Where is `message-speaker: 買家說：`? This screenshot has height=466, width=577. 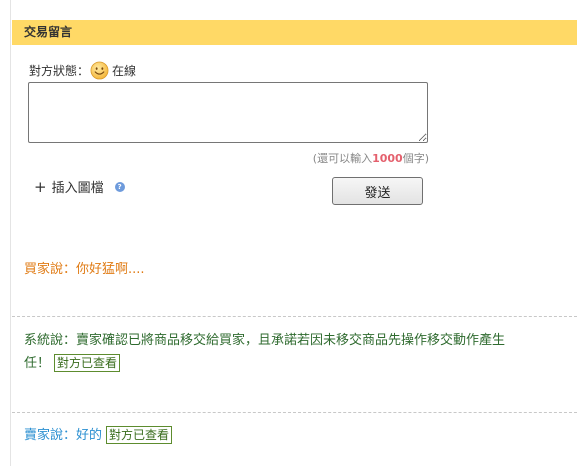 message-speaker: 買家說： is located at coordinates (50, 269).